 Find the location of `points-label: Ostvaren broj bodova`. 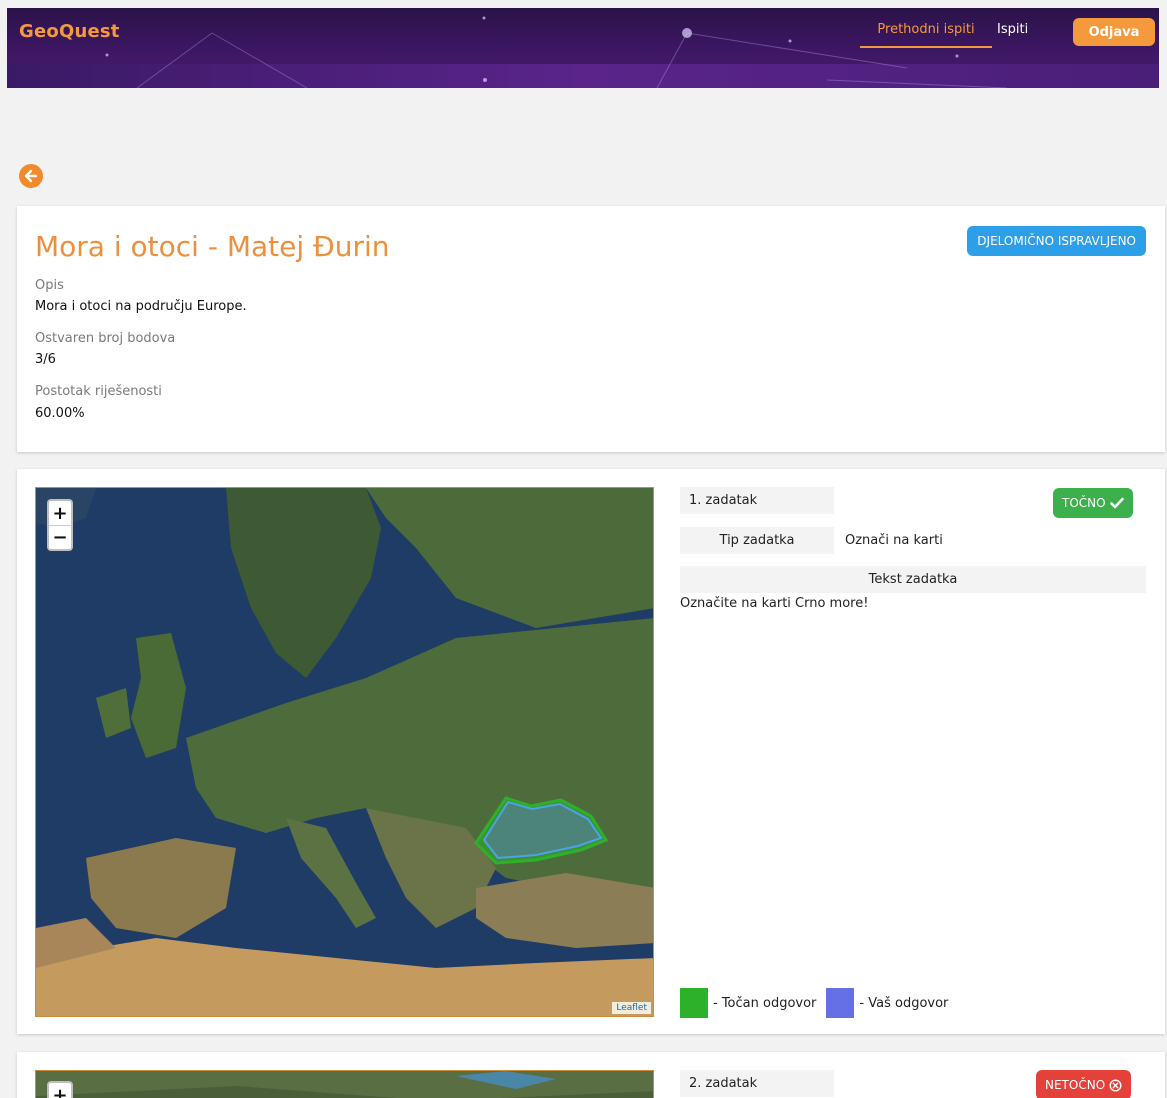

points-label: Ostvaren broj bodova is located at coordinates (105, 338).